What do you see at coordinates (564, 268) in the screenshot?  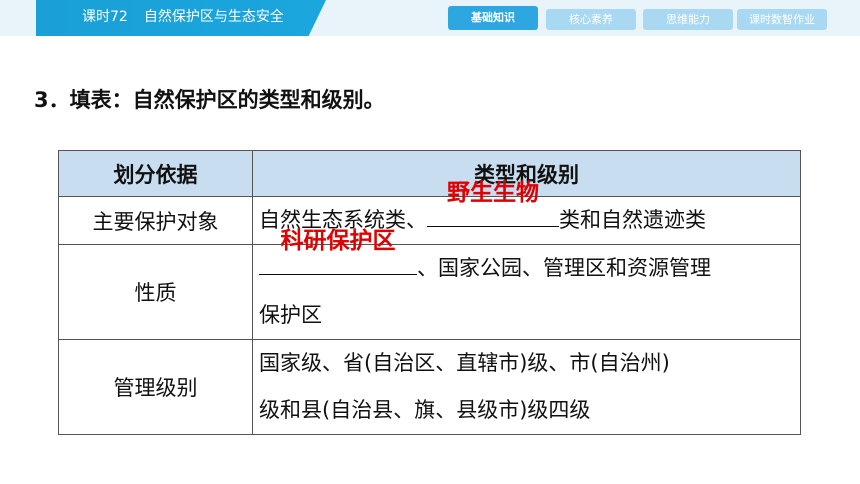 I see `text-segment: 、国家公园、管理区和资源管理` at bounding box center [564, 268].